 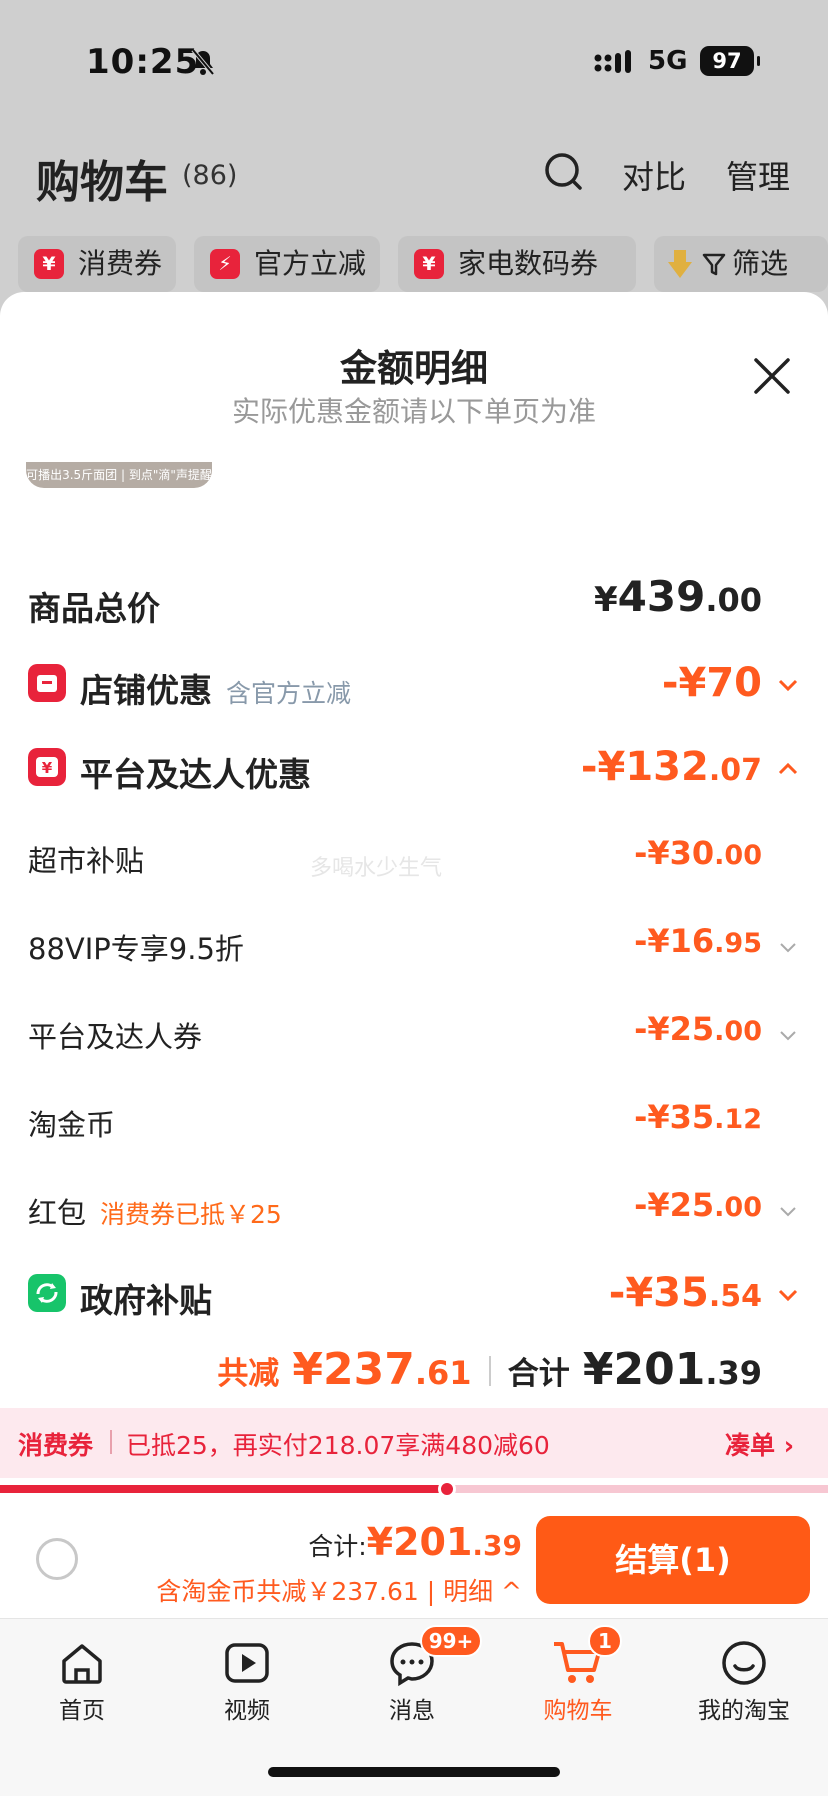 I want to click on chip-filter: 筛选, so click(x=741, y=264).